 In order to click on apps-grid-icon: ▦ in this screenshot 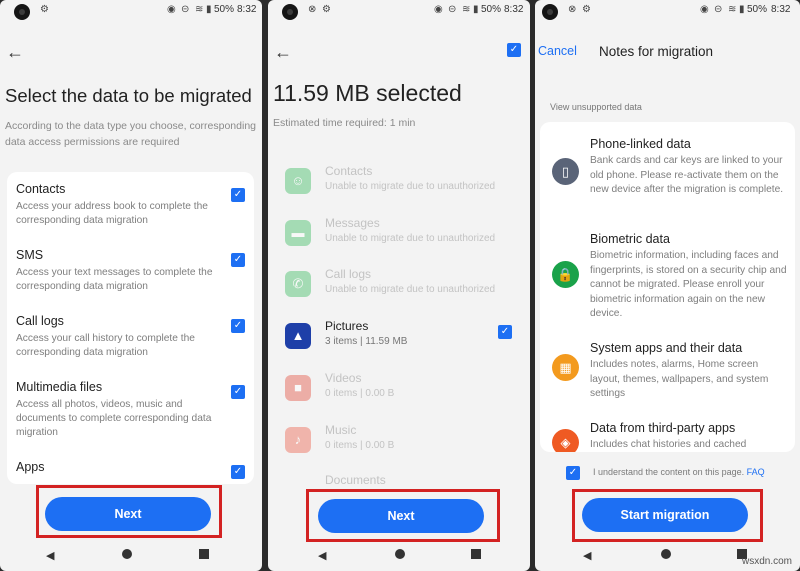, I will do `click(565, 367)`.